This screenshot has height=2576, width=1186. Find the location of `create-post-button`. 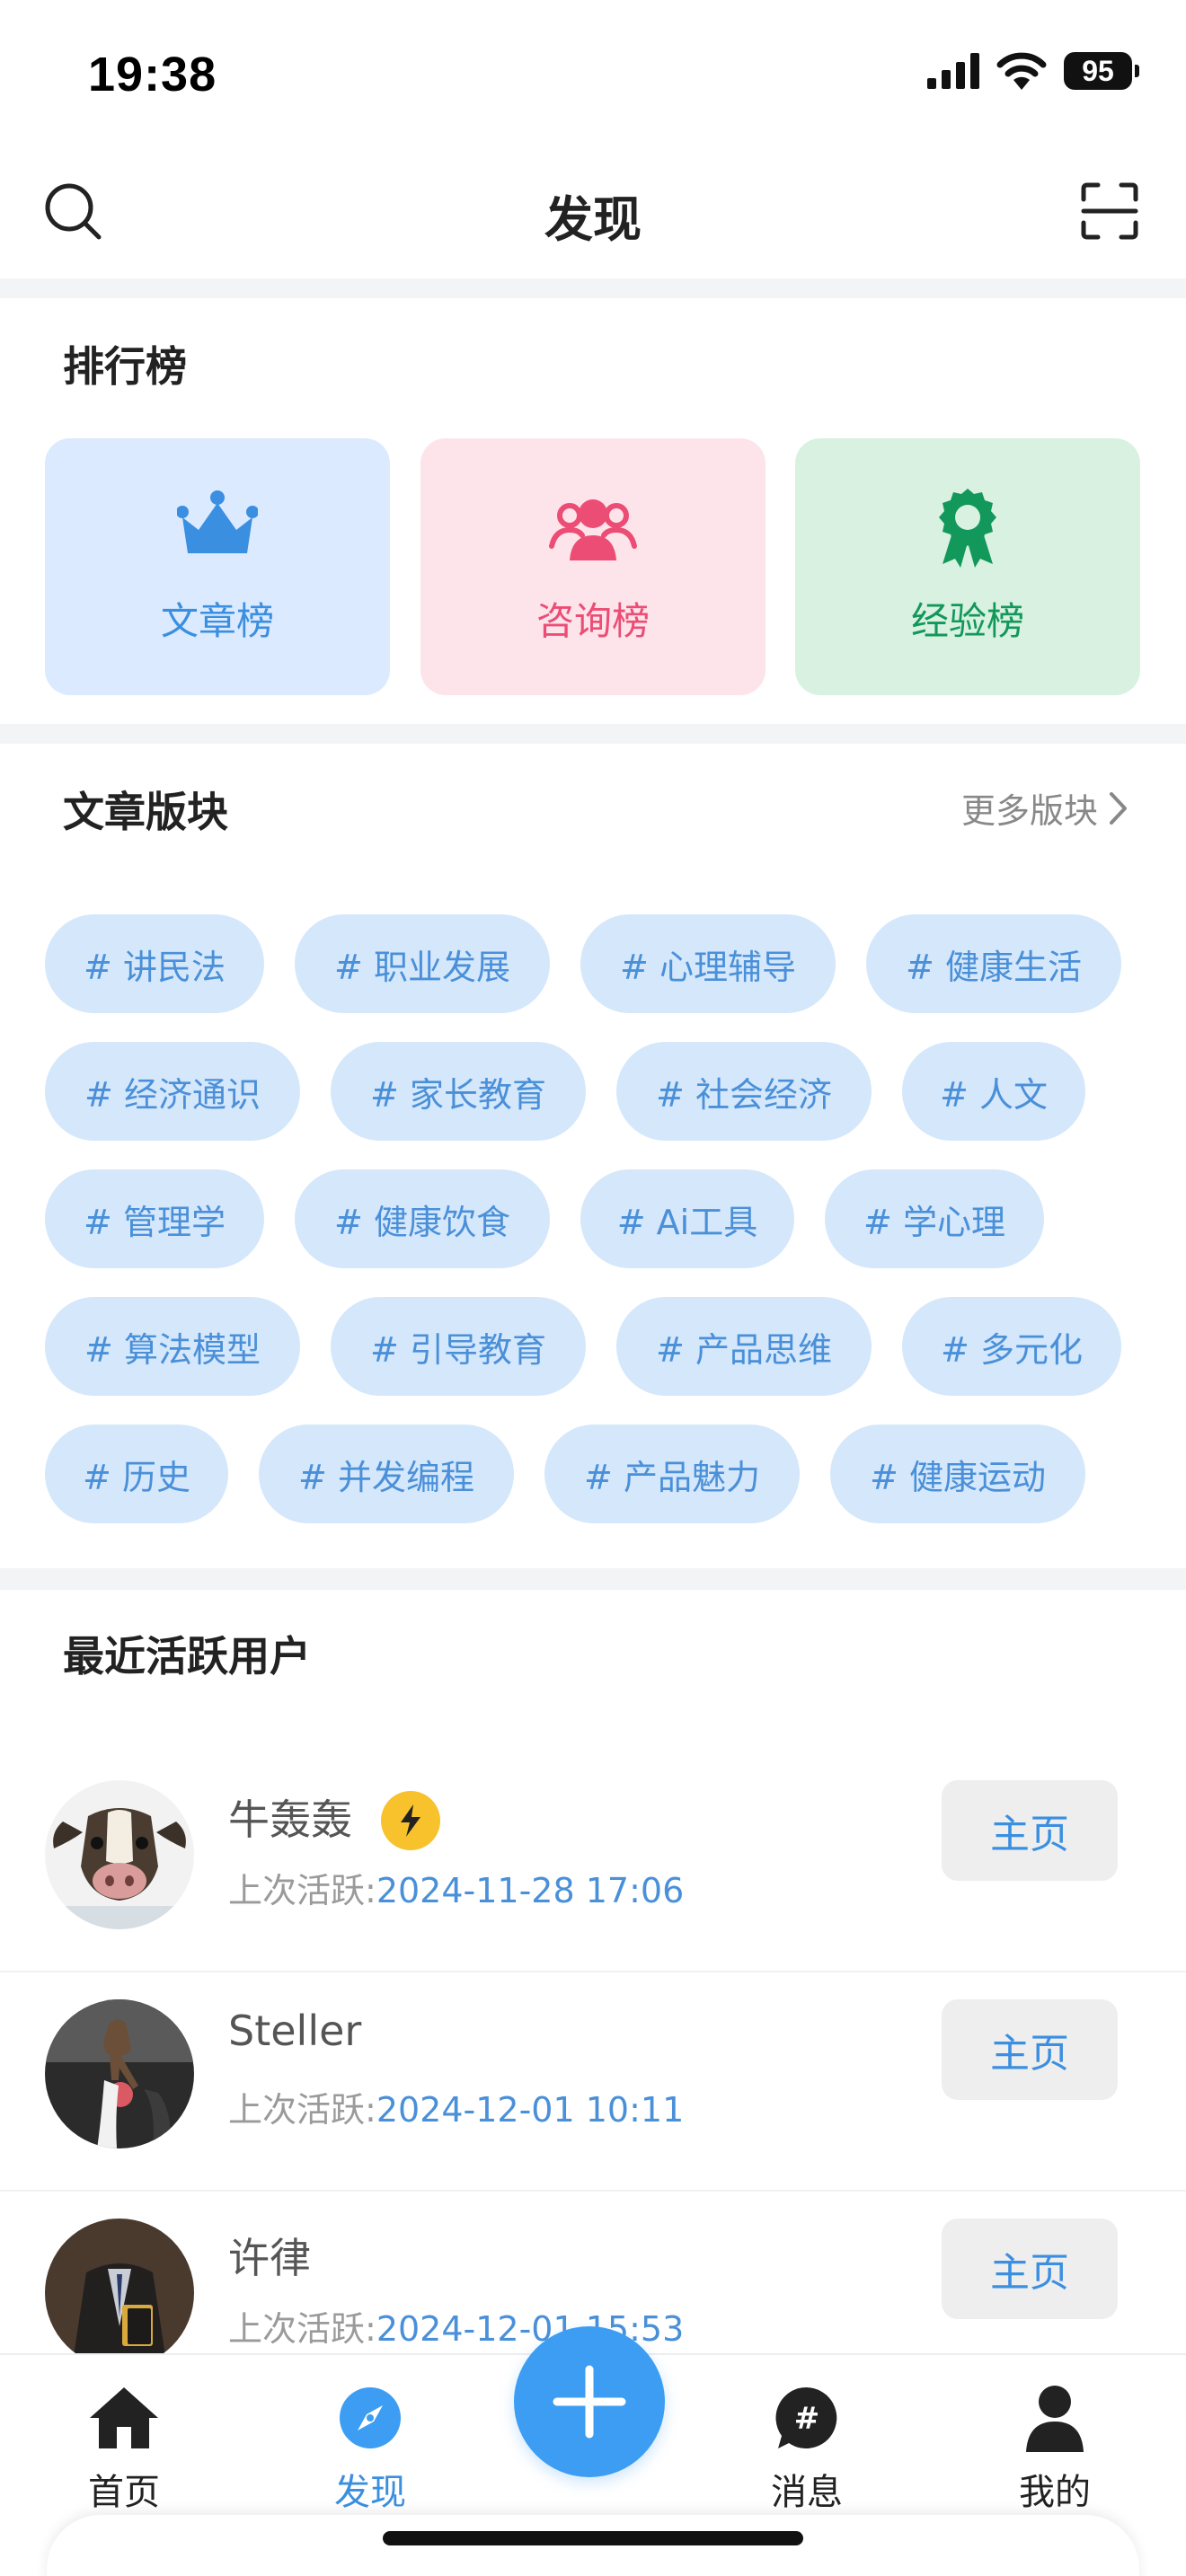

create-post-button is located at coordinates (589, 2401).